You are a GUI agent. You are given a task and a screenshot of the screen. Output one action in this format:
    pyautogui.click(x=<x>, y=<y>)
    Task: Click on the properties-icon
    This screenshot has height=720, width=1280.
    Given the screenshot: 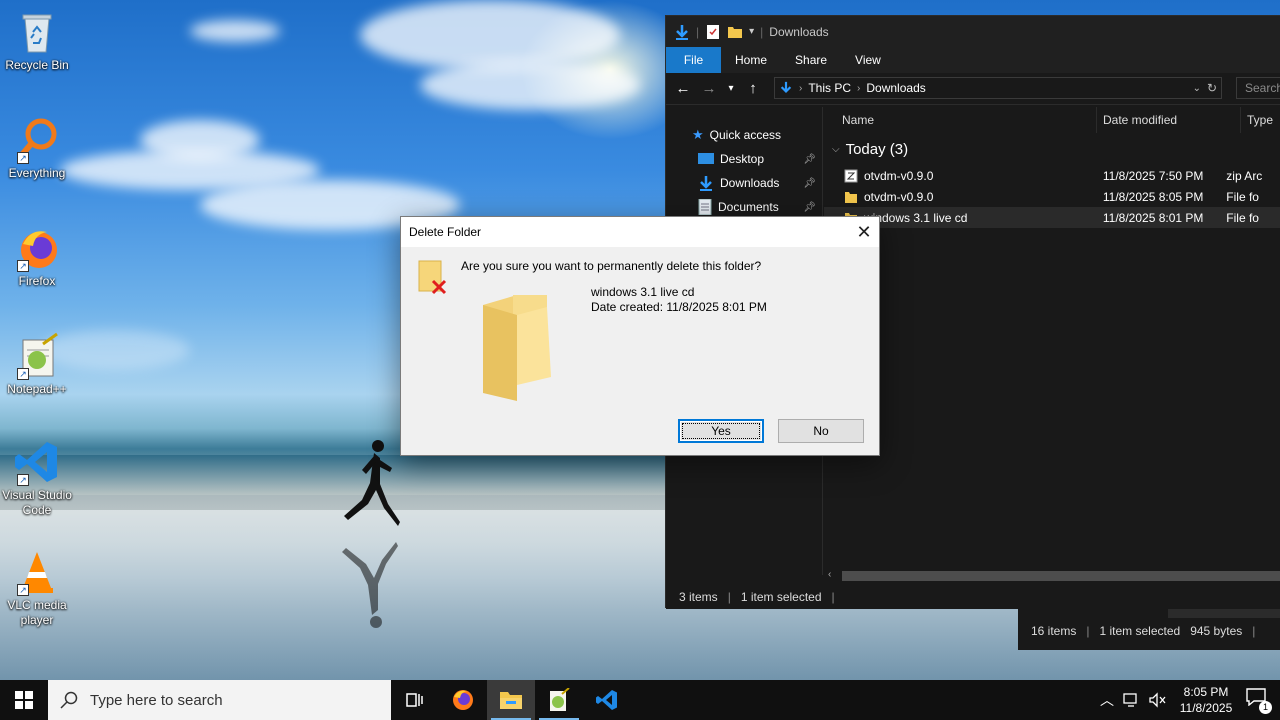 What is the action you would take?
    pyautogui.click(x=713, y=32)
    